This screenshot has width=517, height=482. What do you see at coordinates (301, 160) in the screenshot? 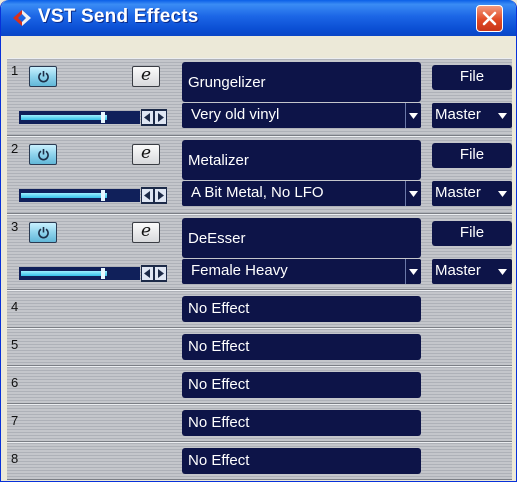
I see `effect-selector: Metalizer` at bounding box center [301, 160].